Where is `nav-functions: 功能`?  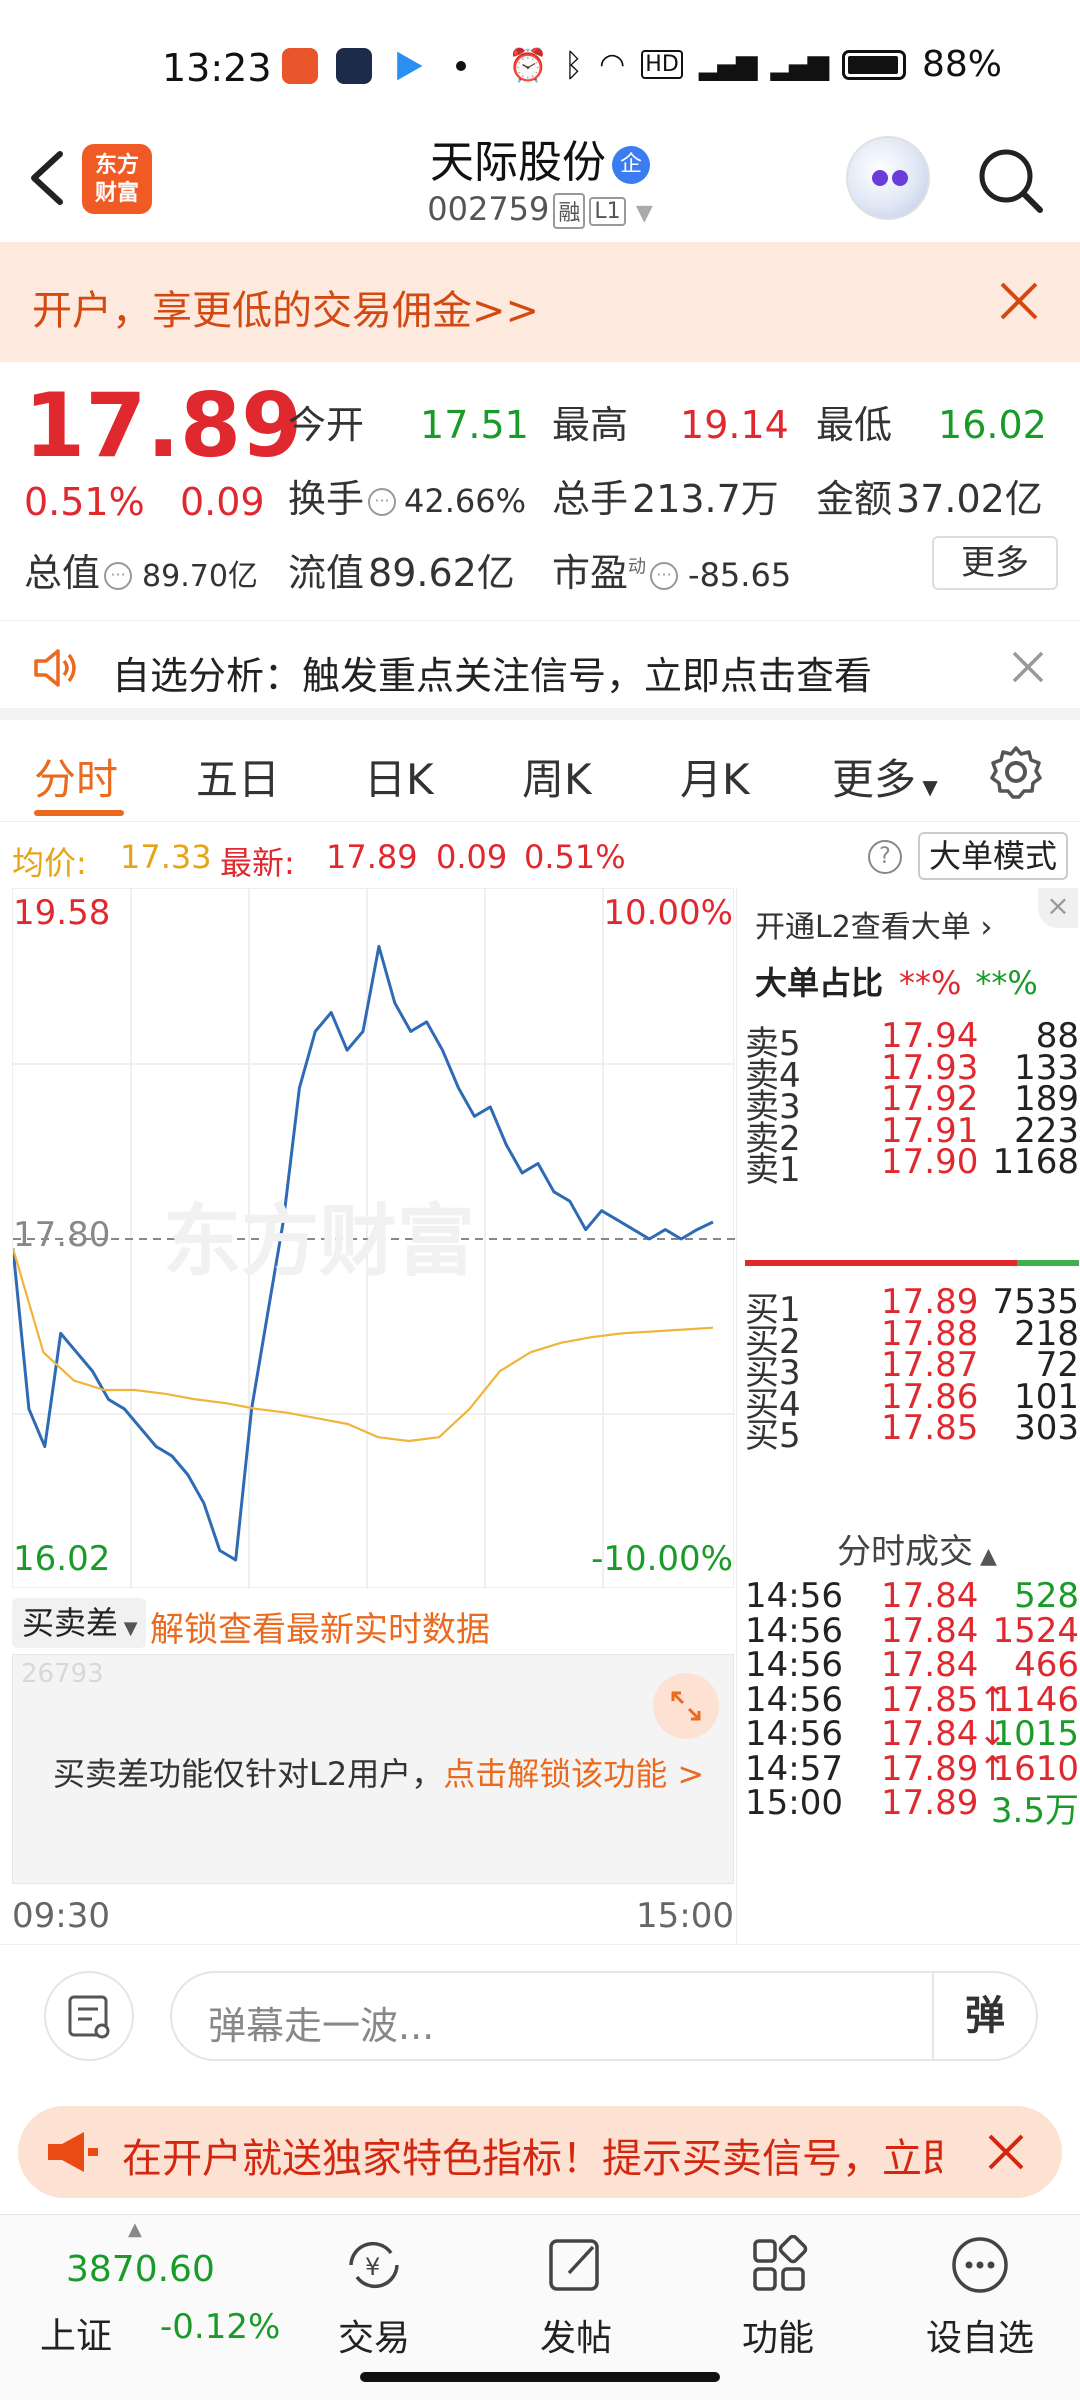
nav-functions: 功能 is located at coordinates (778, 2305).